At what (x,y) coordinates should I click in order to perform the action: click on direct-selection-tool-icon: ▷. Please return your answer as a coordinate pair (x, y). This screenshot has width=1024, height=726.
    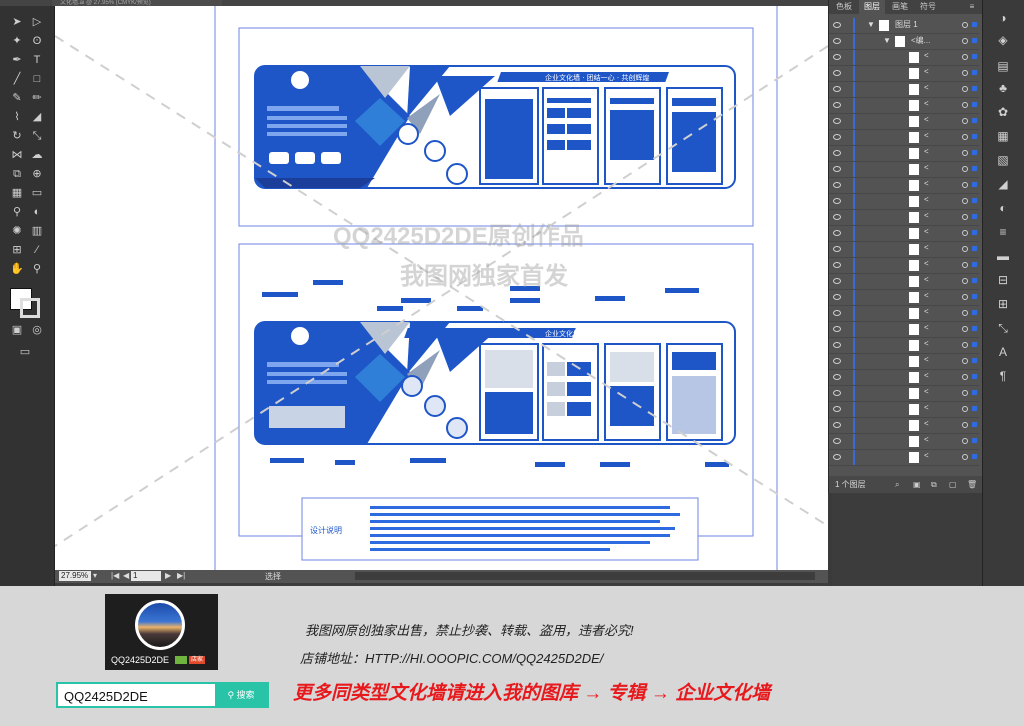
    Looking at the image, I should click on (37, 22).